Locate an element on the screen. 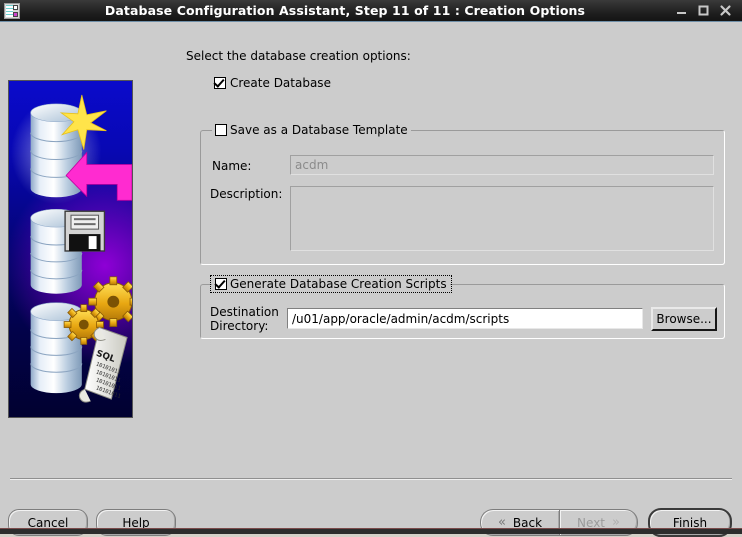 Image resolution: width=742 pixels, height=537 pixels. name-label: Name: is located at coordinates (232, 166).